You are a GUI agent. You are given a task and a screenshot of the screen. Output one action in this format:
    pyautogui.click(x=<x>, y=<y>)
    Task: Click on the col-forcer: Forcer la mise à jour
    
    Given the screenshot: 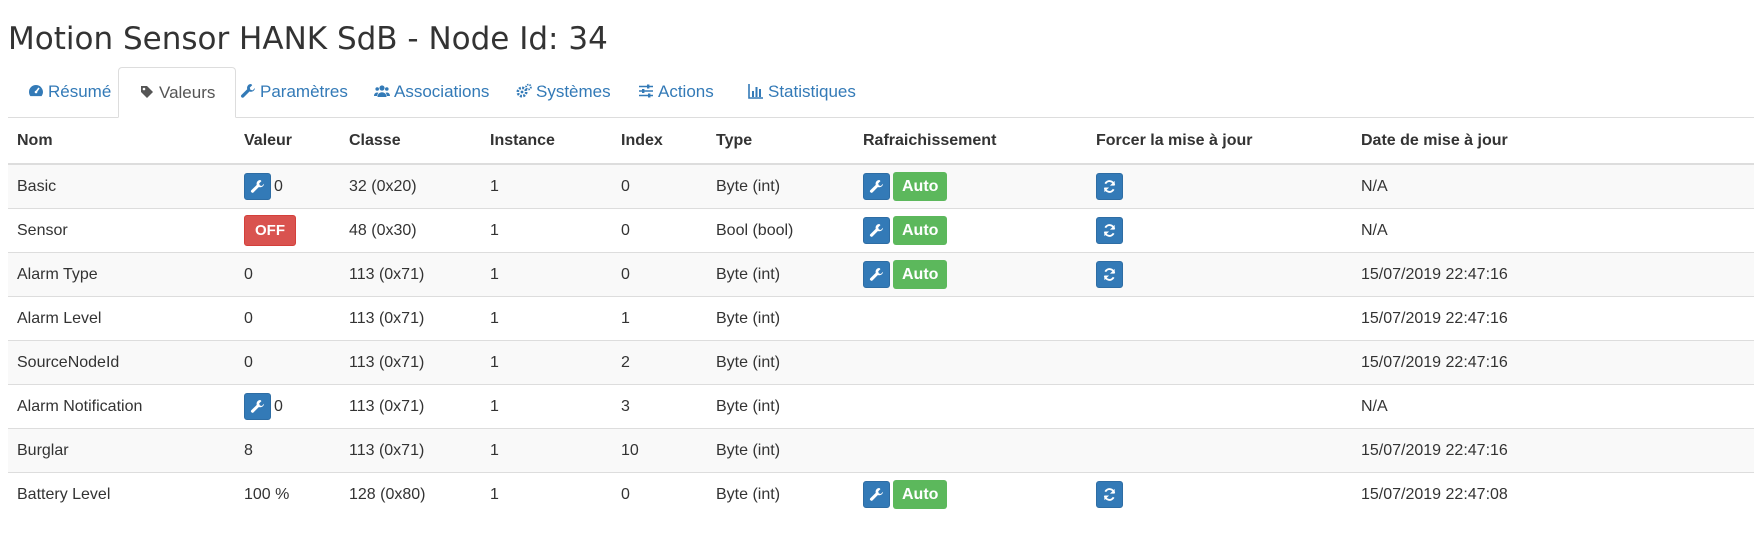 What is the action you would take?
    pyautogui.click(x=1219, y=141)
    